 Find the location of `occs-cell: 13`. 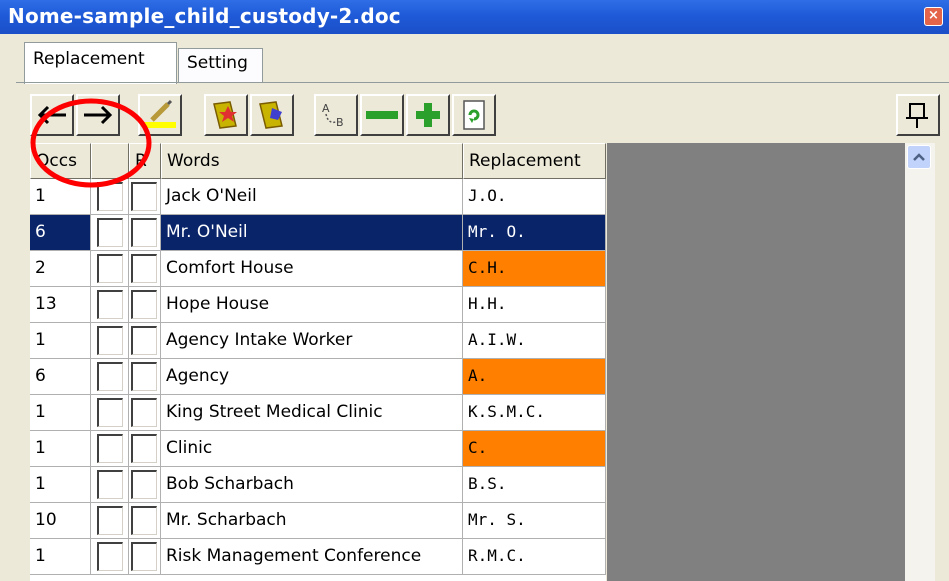

occs-cell: 13 is located at coordinates (60, 305).